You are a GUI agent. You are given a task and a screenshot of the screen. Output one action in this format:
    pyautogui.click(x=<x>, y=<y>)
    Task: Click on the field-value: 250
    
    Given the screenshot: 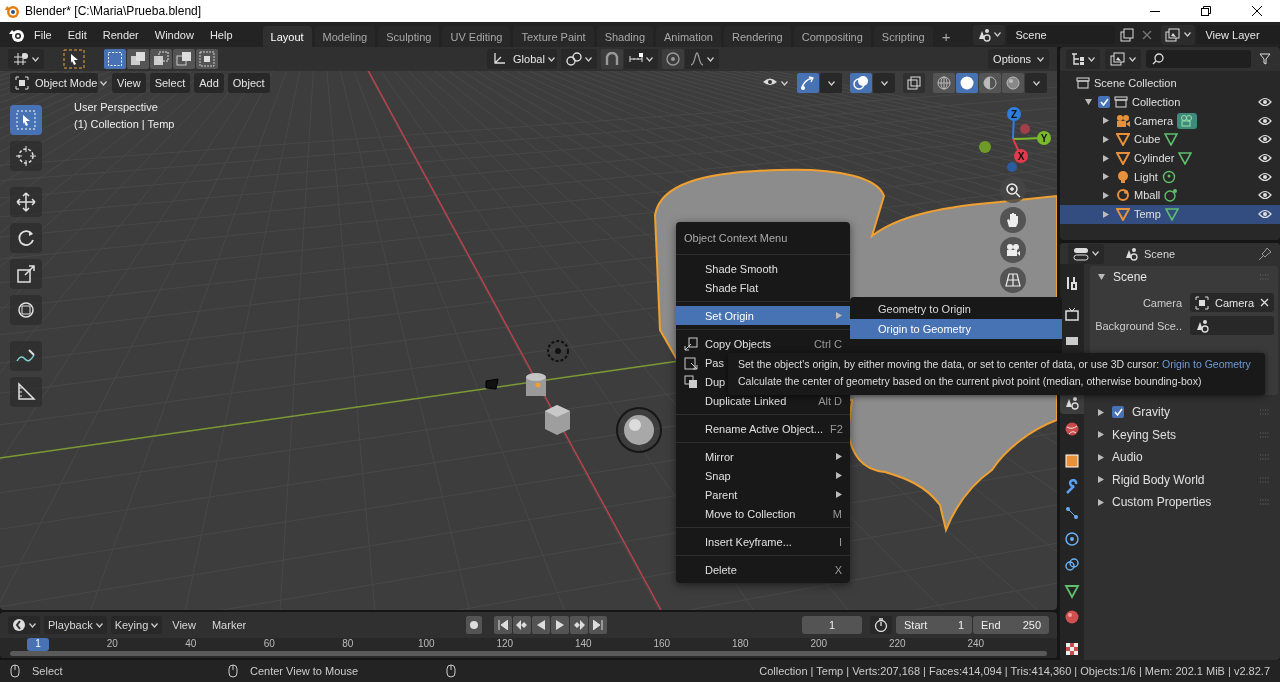 What is the action you would take?
    pyautogui.click(x=1031, y=625)
    